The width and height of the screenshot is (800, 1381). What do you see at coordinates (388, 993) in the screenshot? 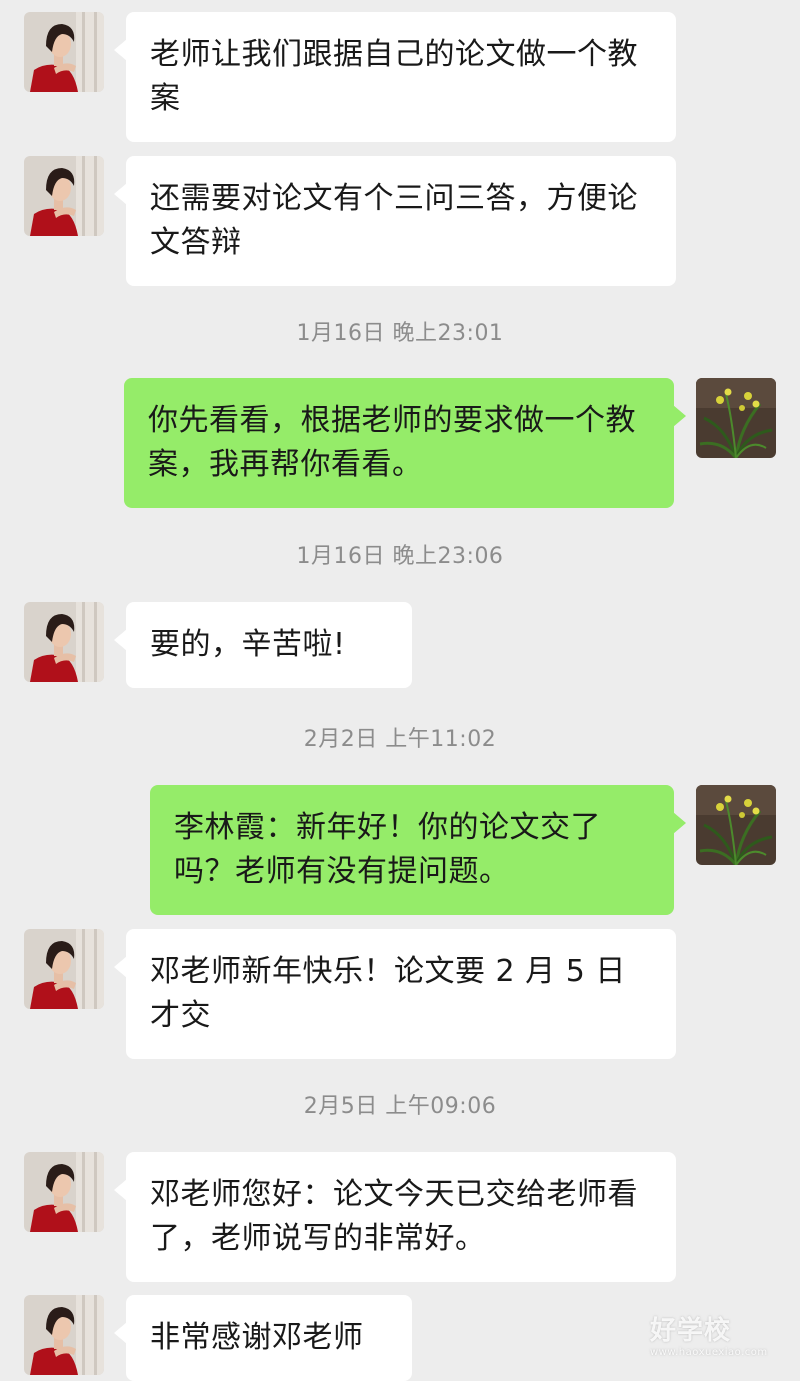
I see `message-text: 邓老师新年快乐！论文要 2 月 5 日才交` at bounding box center [388, 993].